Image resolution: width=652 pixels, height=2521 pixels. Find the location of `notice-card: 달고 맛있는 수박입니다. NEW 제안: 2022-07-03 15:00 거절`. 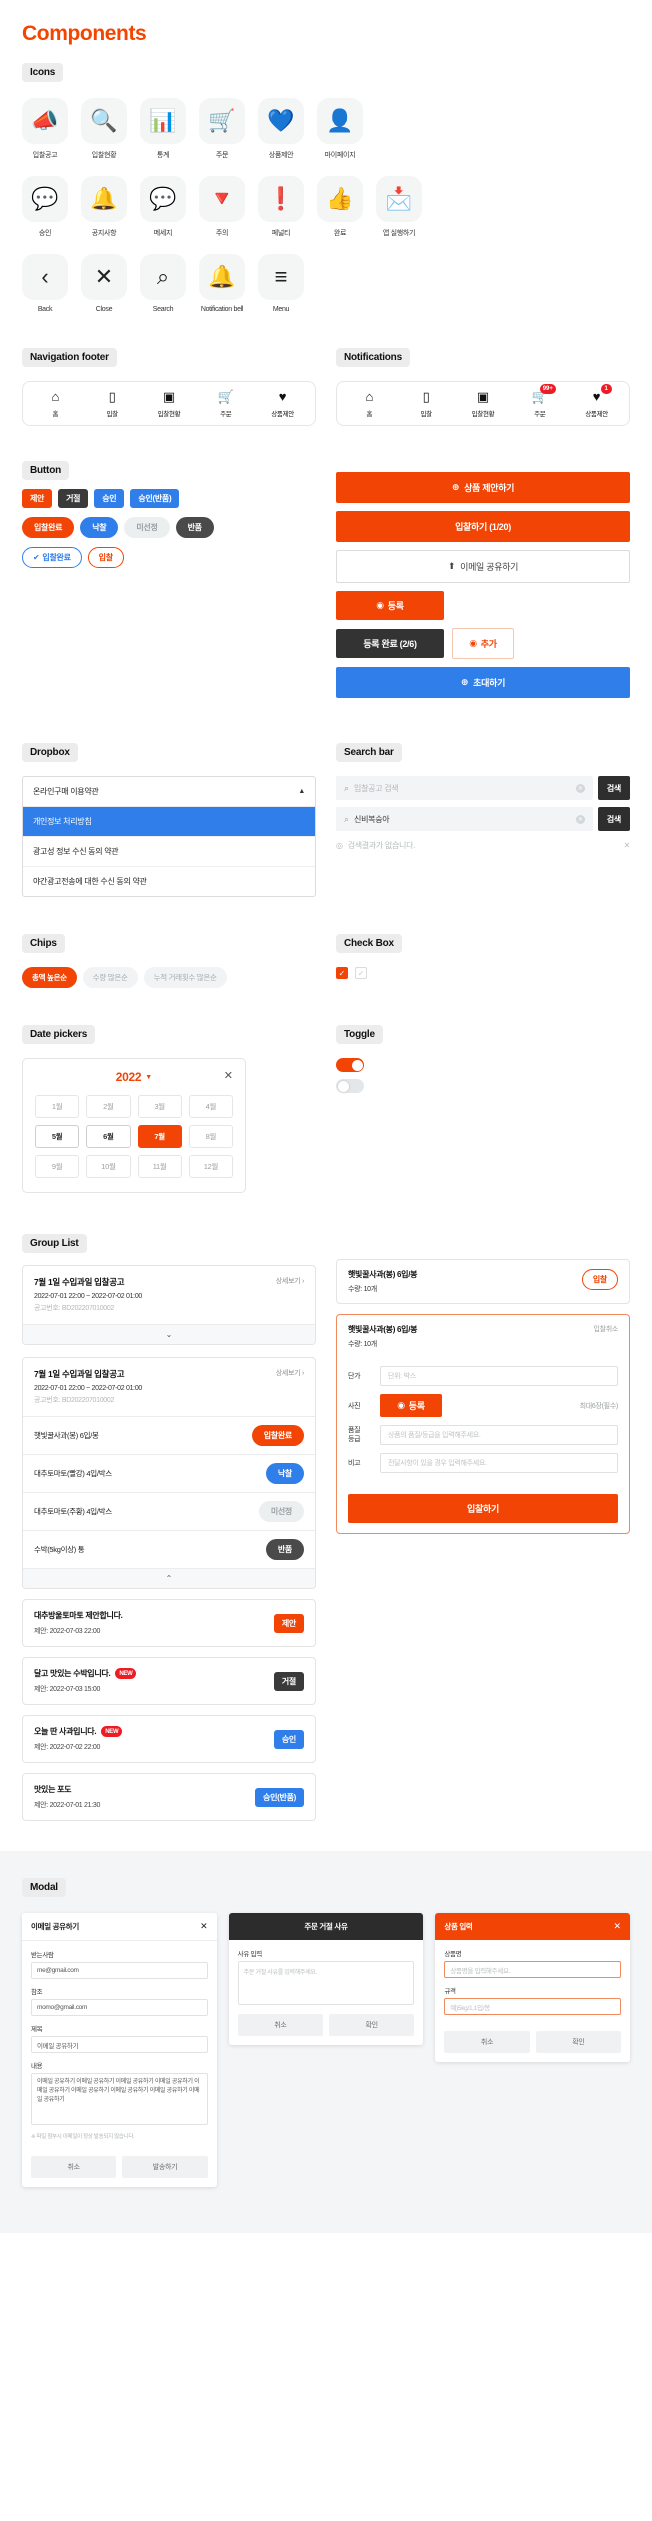

notice-card: 달고 맛있는 수박입니다. NEW 제안: 2022-07-03 15:00 거절 is located at coordinates (169, 1681).